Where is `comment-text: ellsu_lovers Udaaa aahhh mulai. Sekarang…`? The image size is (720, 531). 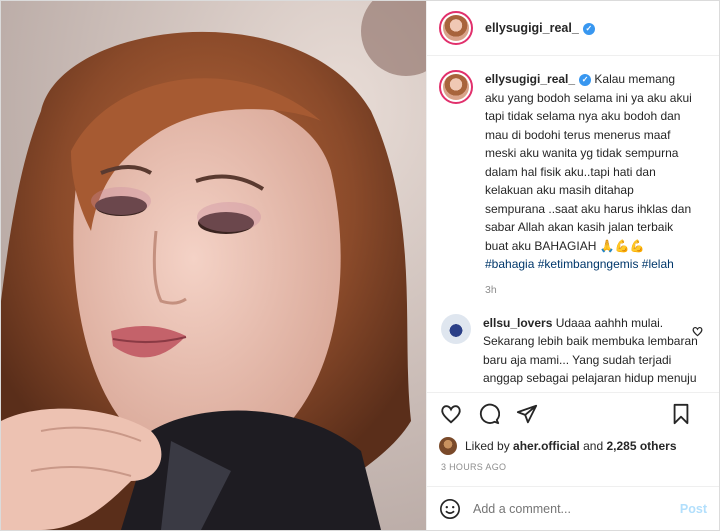
comment-text: ellsu_lovers Udaaa aahhh mulai. Sekarang… is located at coordinates (592, 353).